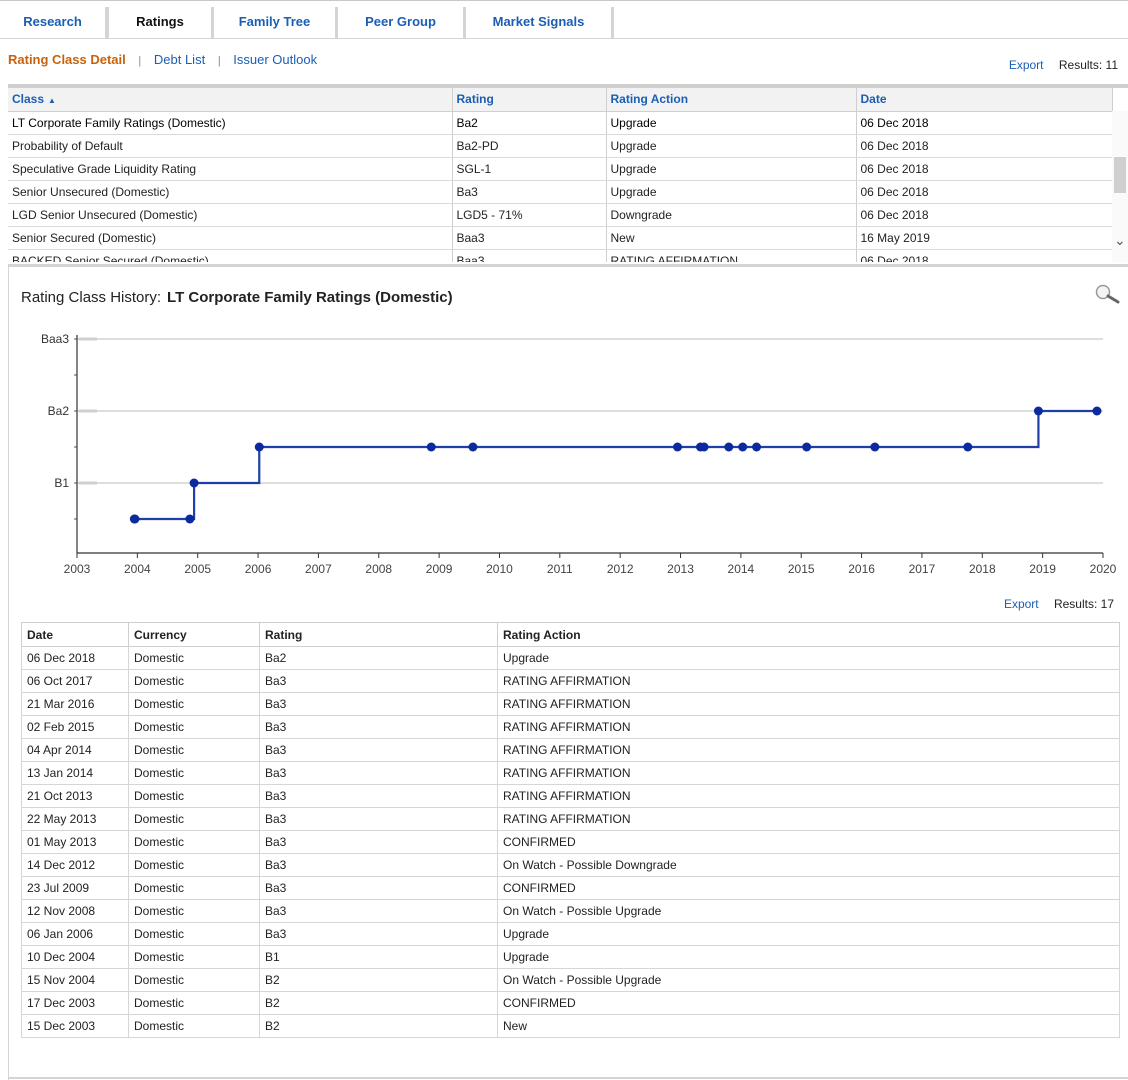 The image size is (1128, 1080). I want to click on table-cell: Senior Secured (Domestic), so click(230, 238).